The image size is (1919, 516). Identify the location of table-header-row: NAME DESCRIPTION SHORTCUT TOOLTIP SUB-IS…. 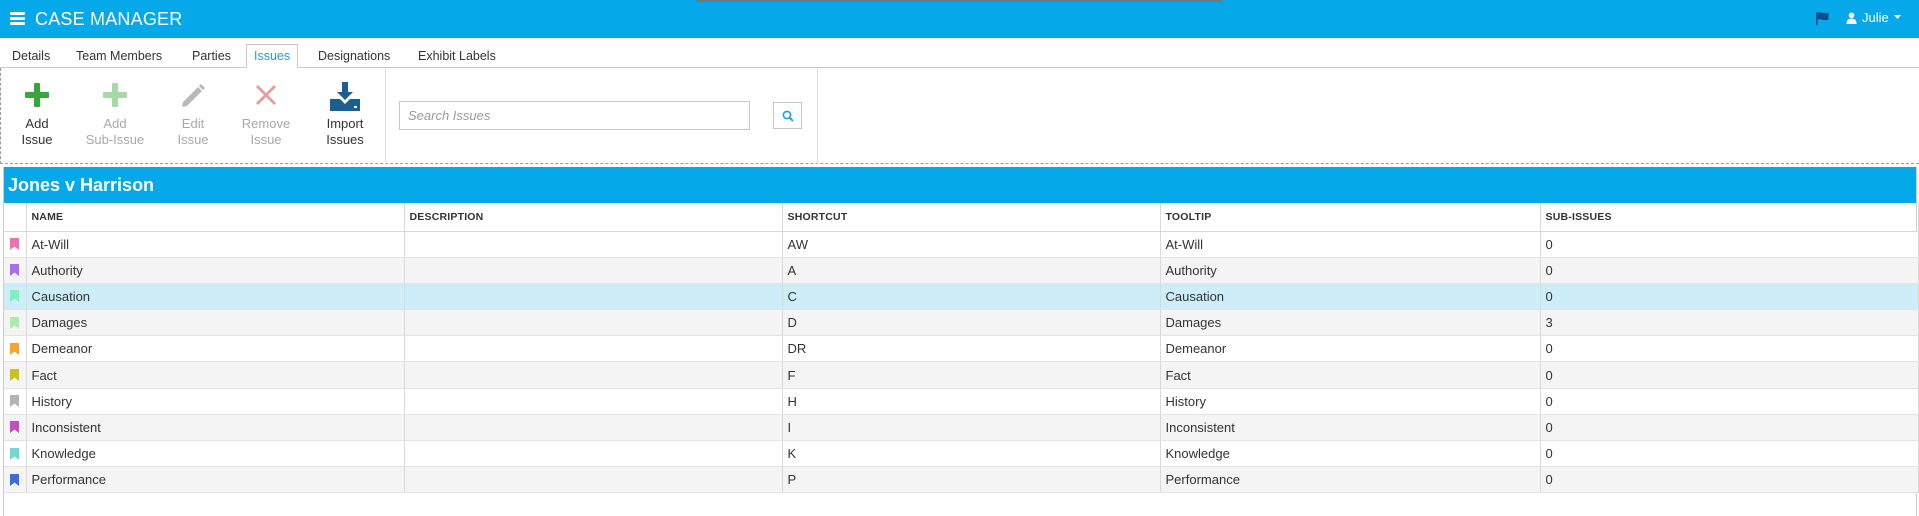
(961, 217).